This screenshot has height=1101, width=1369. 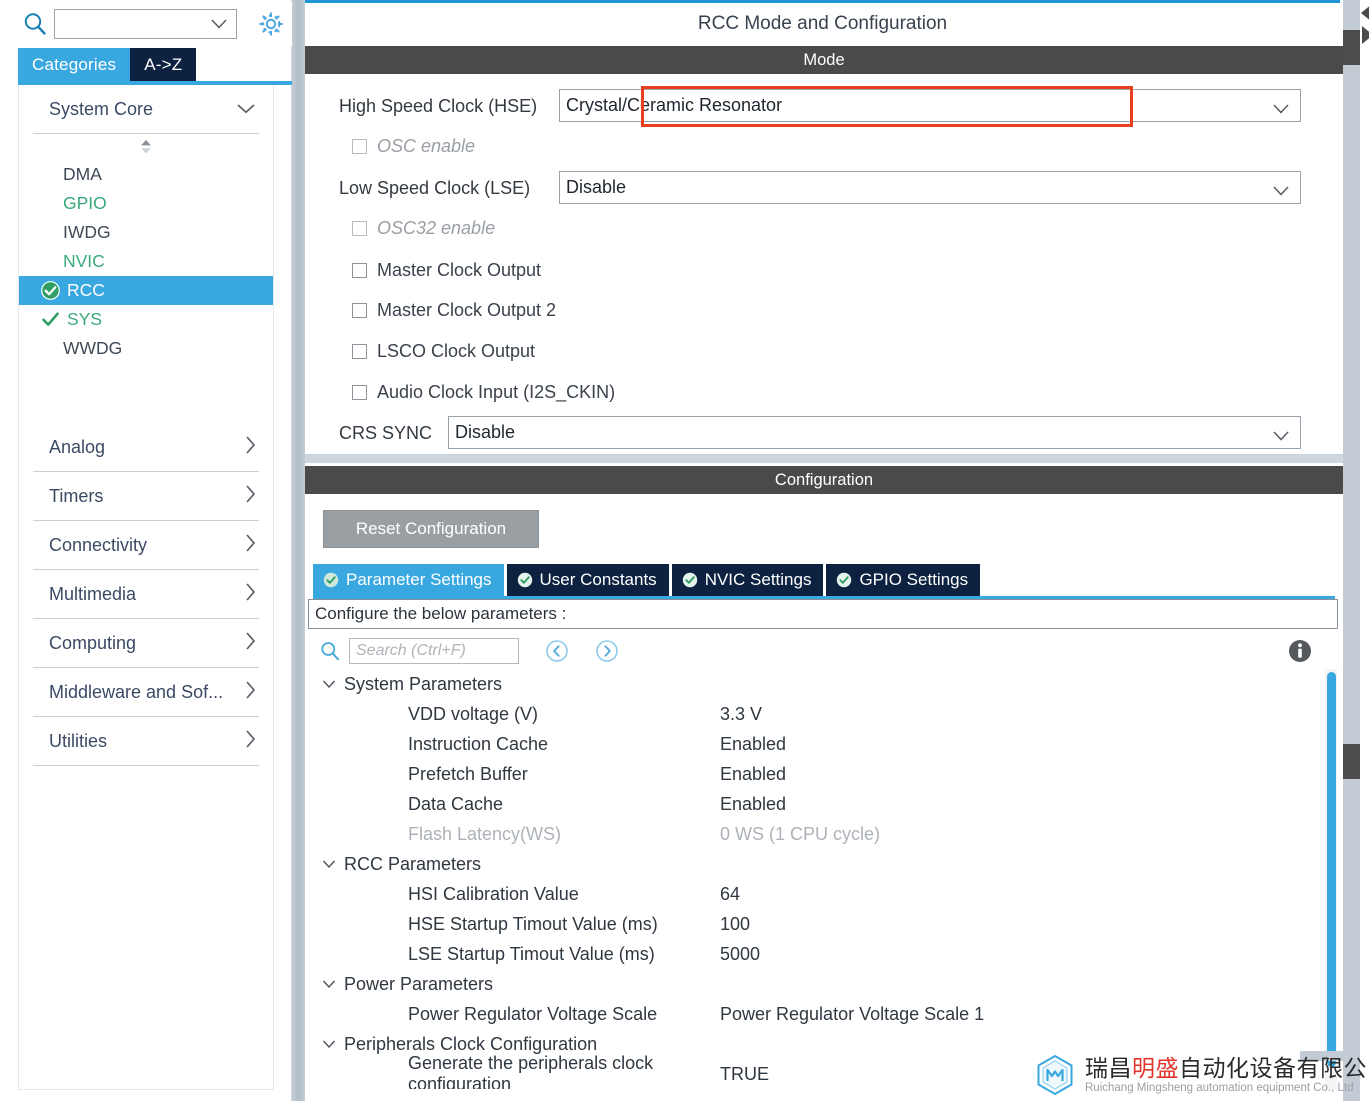 I want to click on param-group-system-parameters-label: System Parameters, so click(x=423, y=683).